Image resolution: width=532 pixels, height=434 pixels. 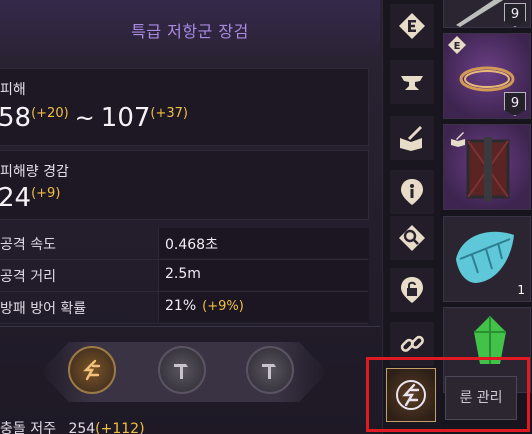 I want to click on equip-e-icon, so click(x=412, y=26).